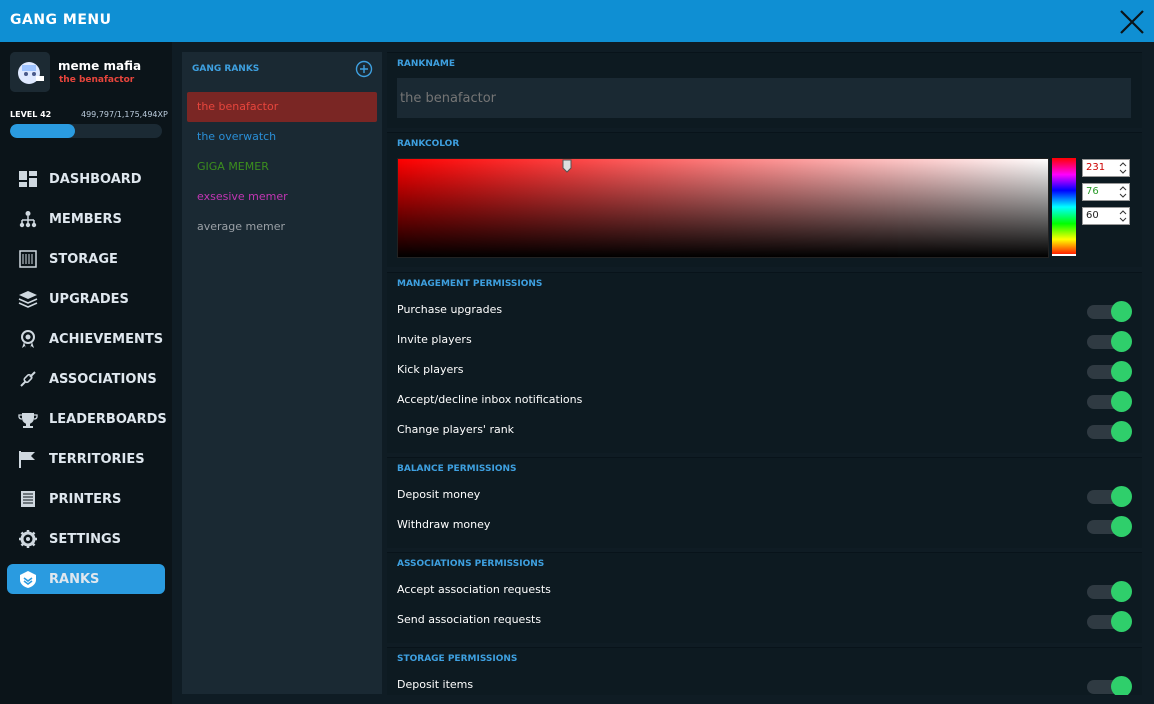 The height and width of the screenshot is (704, 1154). What do you see at coordinates (97, 459) in the screenshot?
I see `sidebar-item-label: TERRITORIES` at bounding box center [97, 459].